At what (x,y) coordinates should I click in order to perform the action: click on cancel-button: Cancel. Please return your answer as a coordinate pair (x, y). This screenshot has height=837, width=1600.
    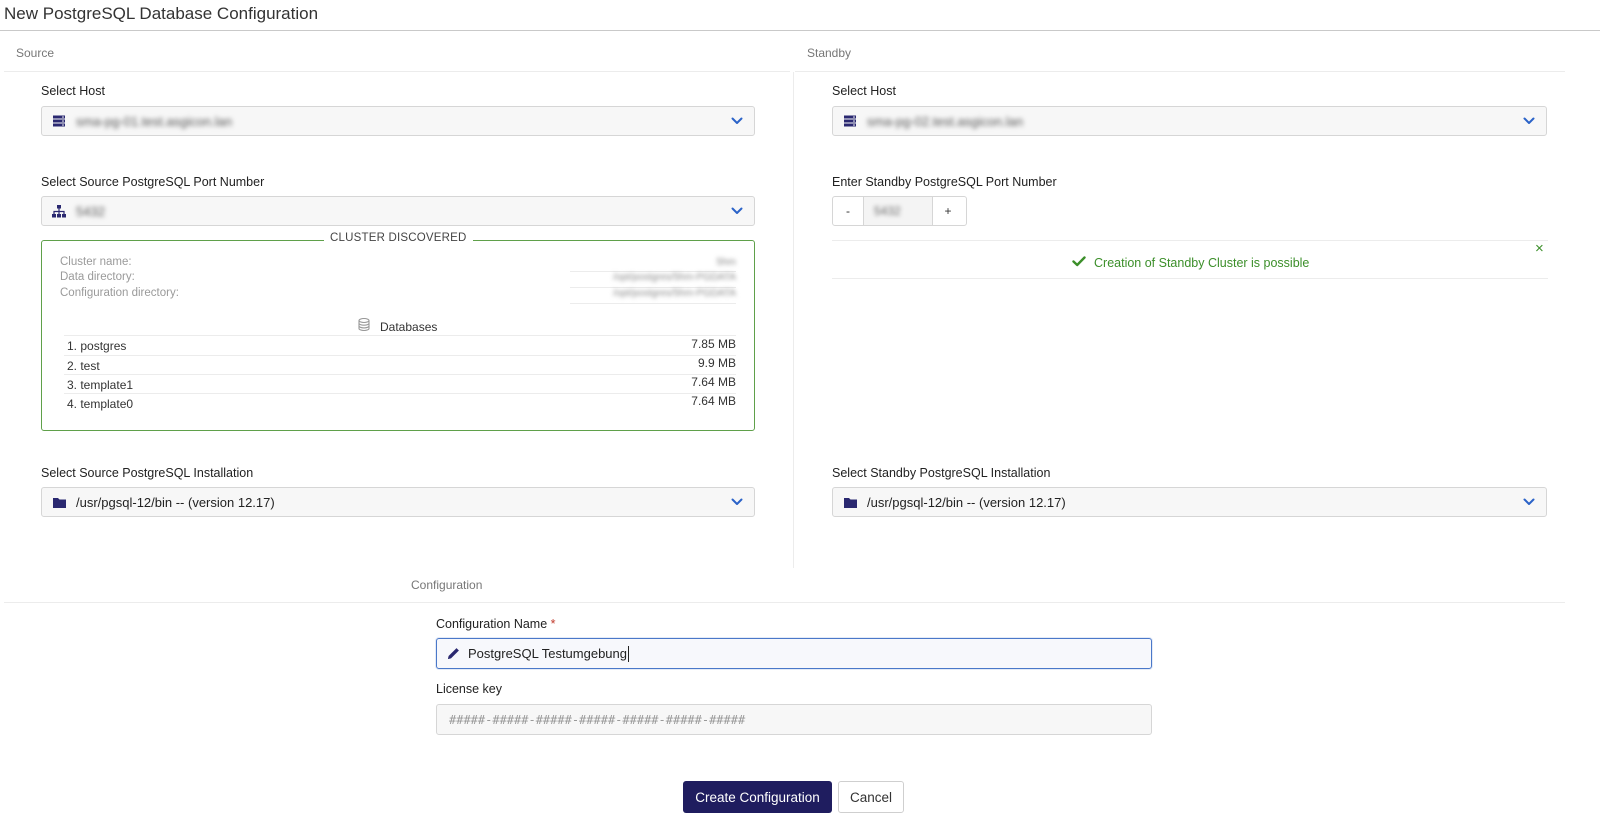
    Looking at the image, I should click on (871, 797).